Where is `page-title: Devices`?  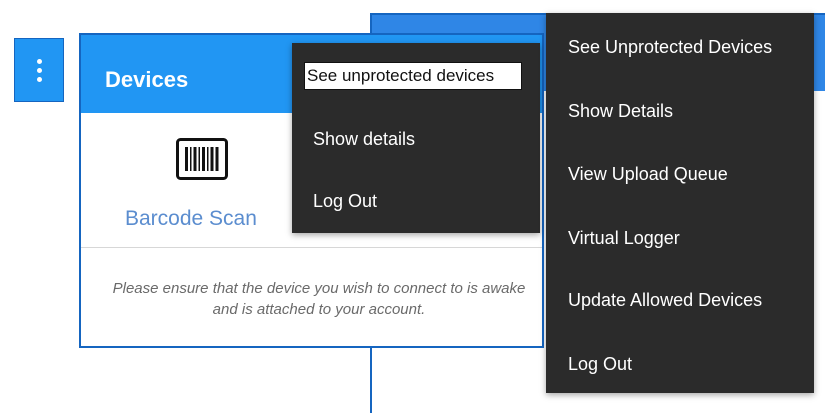
page-title: Devices is located at coordinates (147, 79).